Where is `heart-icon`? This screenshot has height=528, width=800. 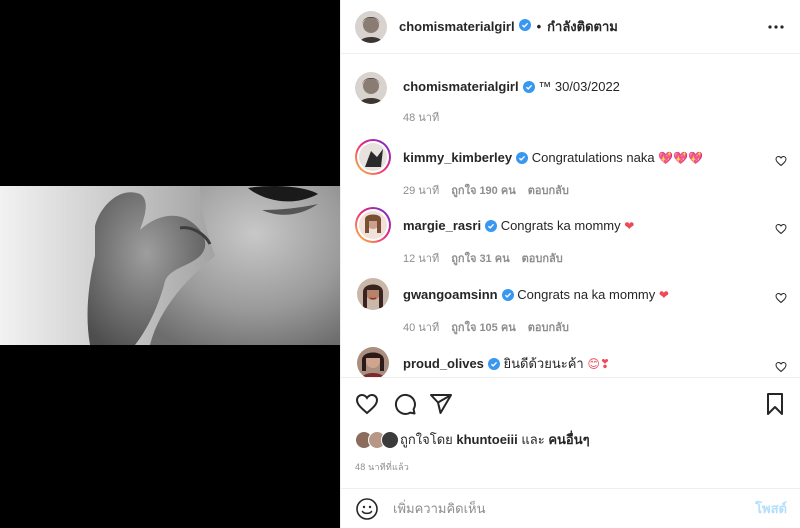 heart-icon is located at coordinates (367, 404).